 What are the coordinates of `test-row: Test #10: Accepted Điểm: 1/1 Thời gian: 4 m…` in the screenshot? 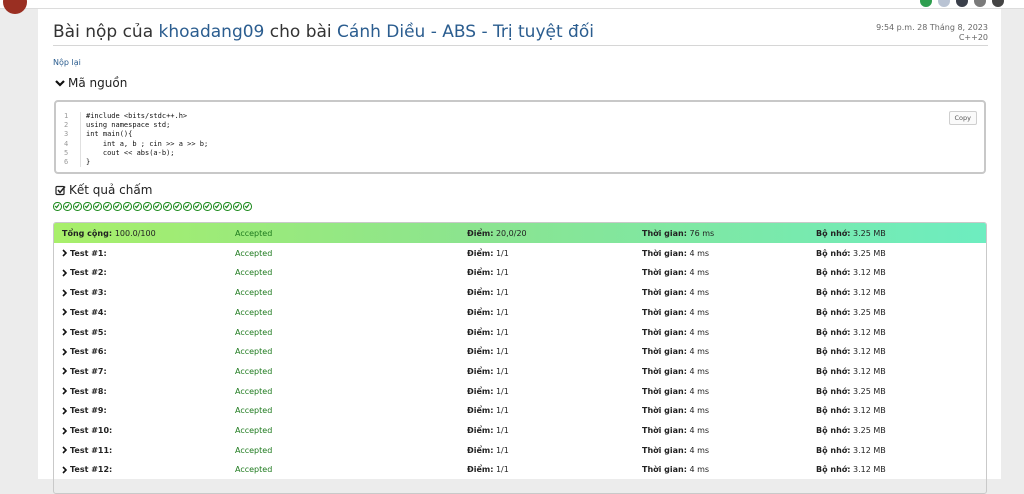 It's located at (520, 430).